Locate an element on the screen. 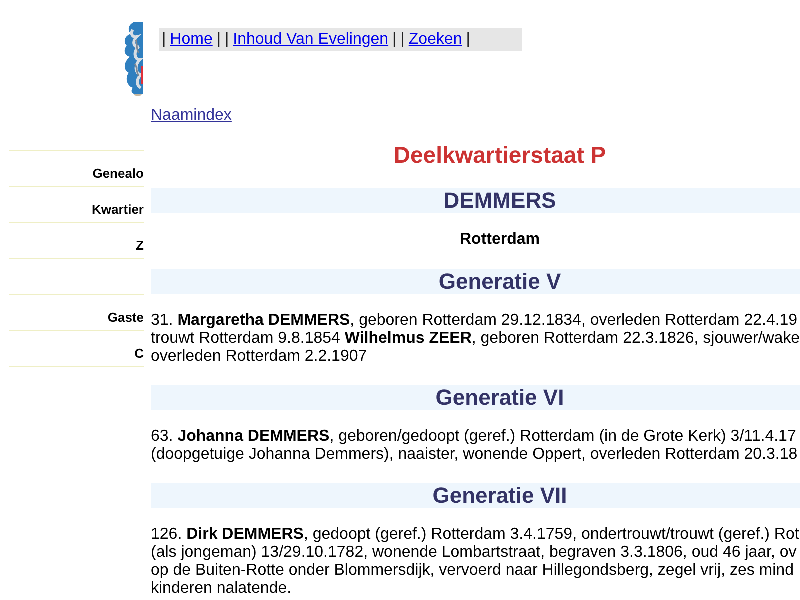  place-name: Rotterdam is located at coordinates (500, 240).